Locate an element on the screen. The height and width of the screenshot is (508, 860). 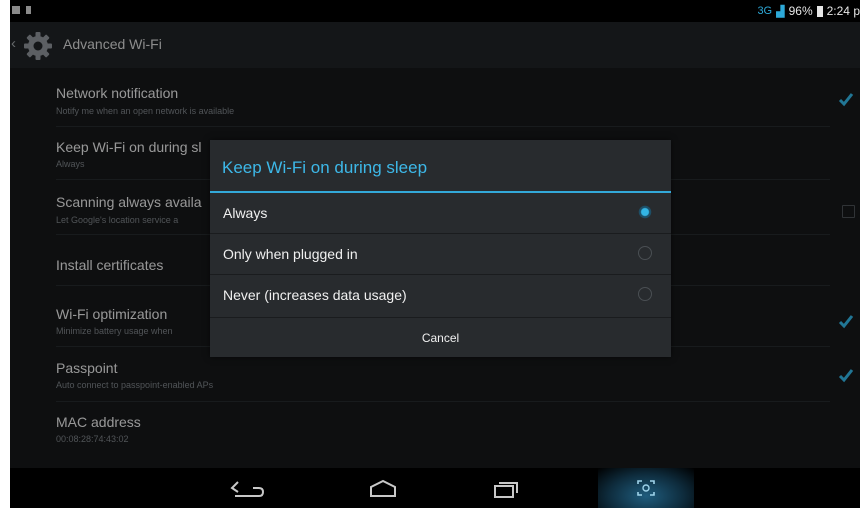
option-label: Only when plugged in is located at coordinates (290, 254).